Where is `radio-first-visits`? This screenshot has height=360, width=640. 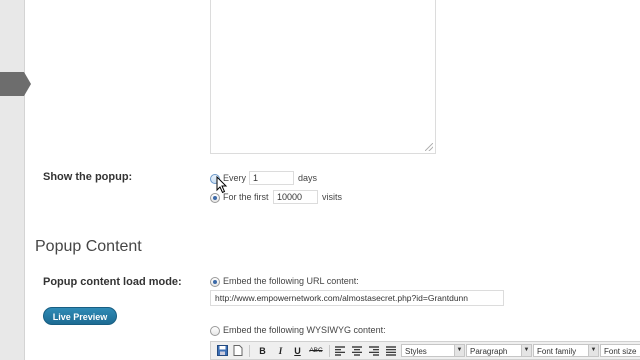 radio-first-visits is located at coordinates (215, 198).